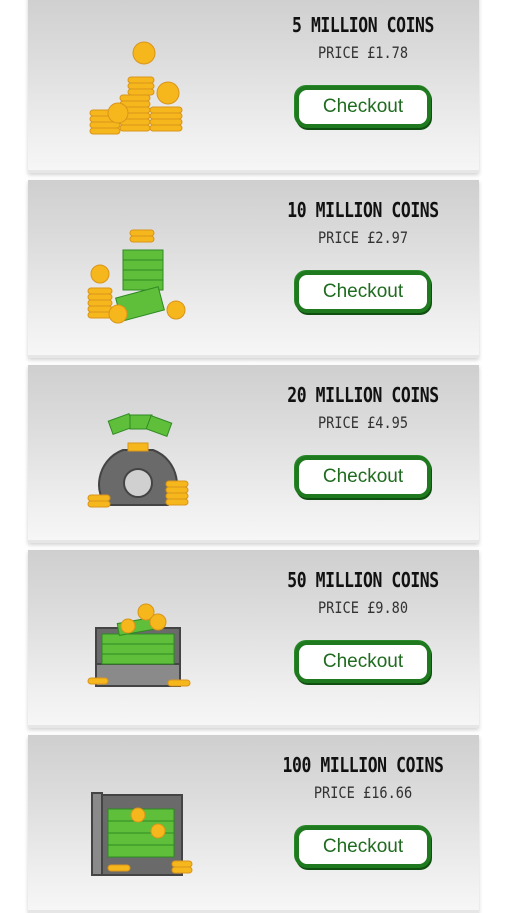 The width and height of the screenshot is (507, 913). What do you see at coordinates (363, 52) in the screenshot?
I see `package-price: PRICE £1.78` at bounding box center [363, 52].